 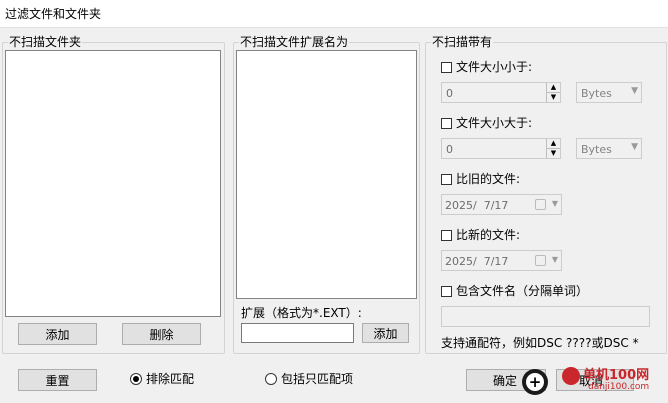 I want to click on folders-group-legend: 不扫描文件夹, so click(x=45, y=42).